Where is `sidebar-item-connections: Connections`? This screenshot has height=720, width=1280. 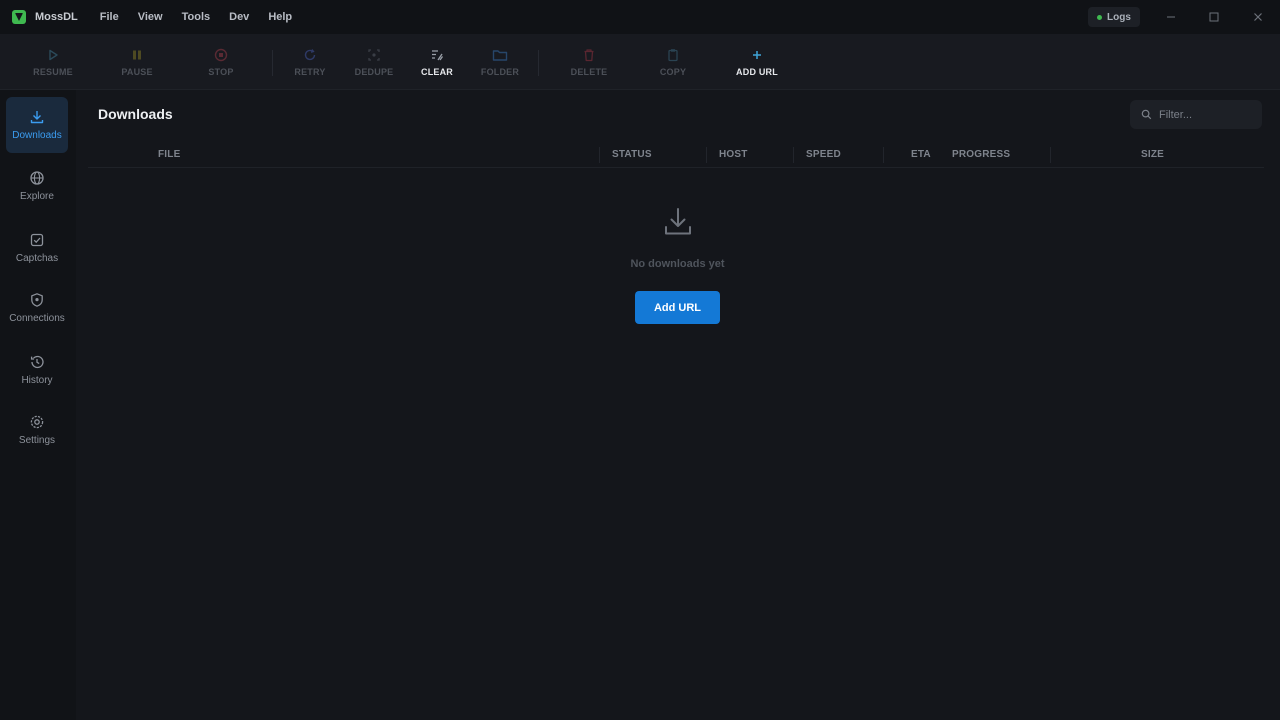 sidebar-item-connections: Connections is located at coordinates (37, 308).